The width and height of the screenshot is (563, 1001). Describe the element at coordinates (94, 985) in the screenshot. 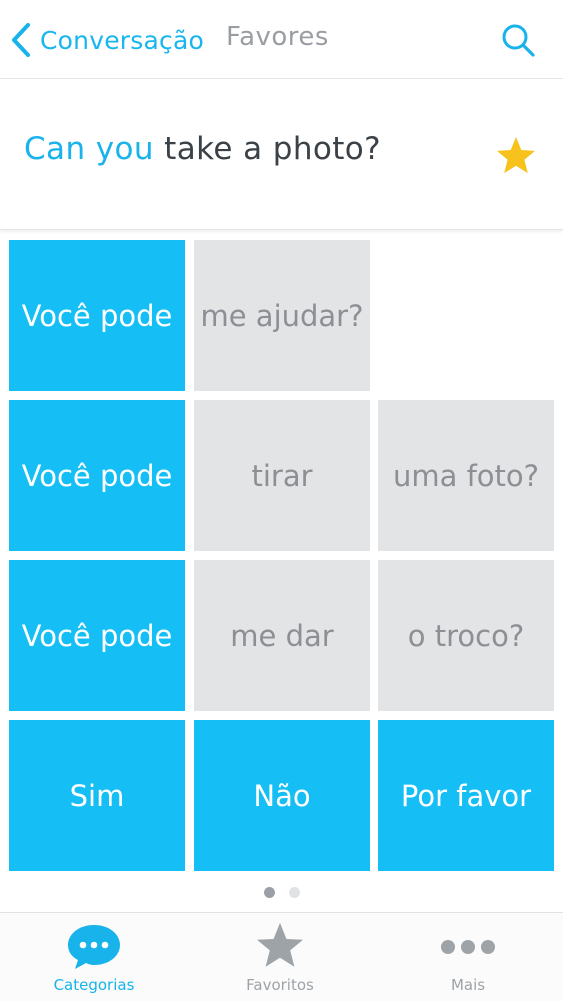

I see `tab-label: Categorias` at that location.